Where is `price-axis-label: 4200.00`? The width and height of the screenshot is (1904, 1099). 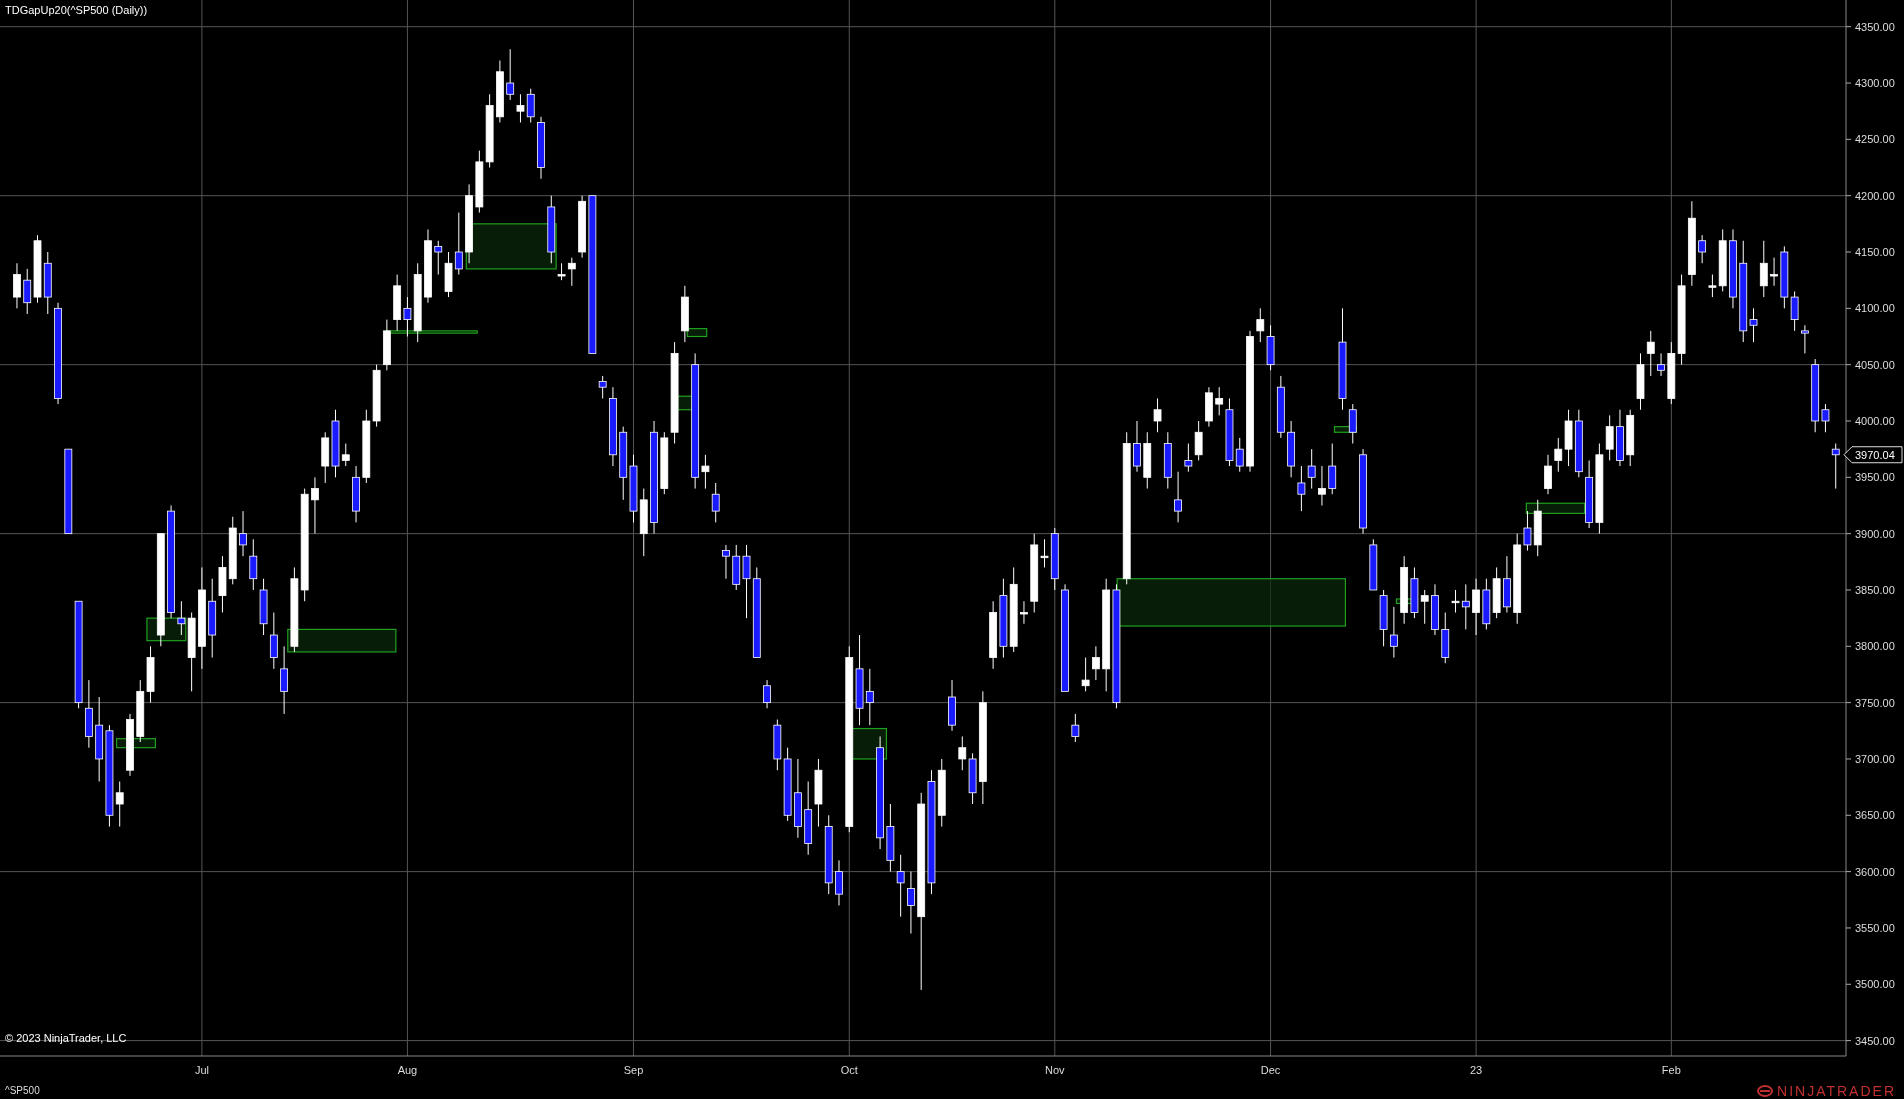
price-axis-label: 4200.00 is located at coordinates (1875, 195).